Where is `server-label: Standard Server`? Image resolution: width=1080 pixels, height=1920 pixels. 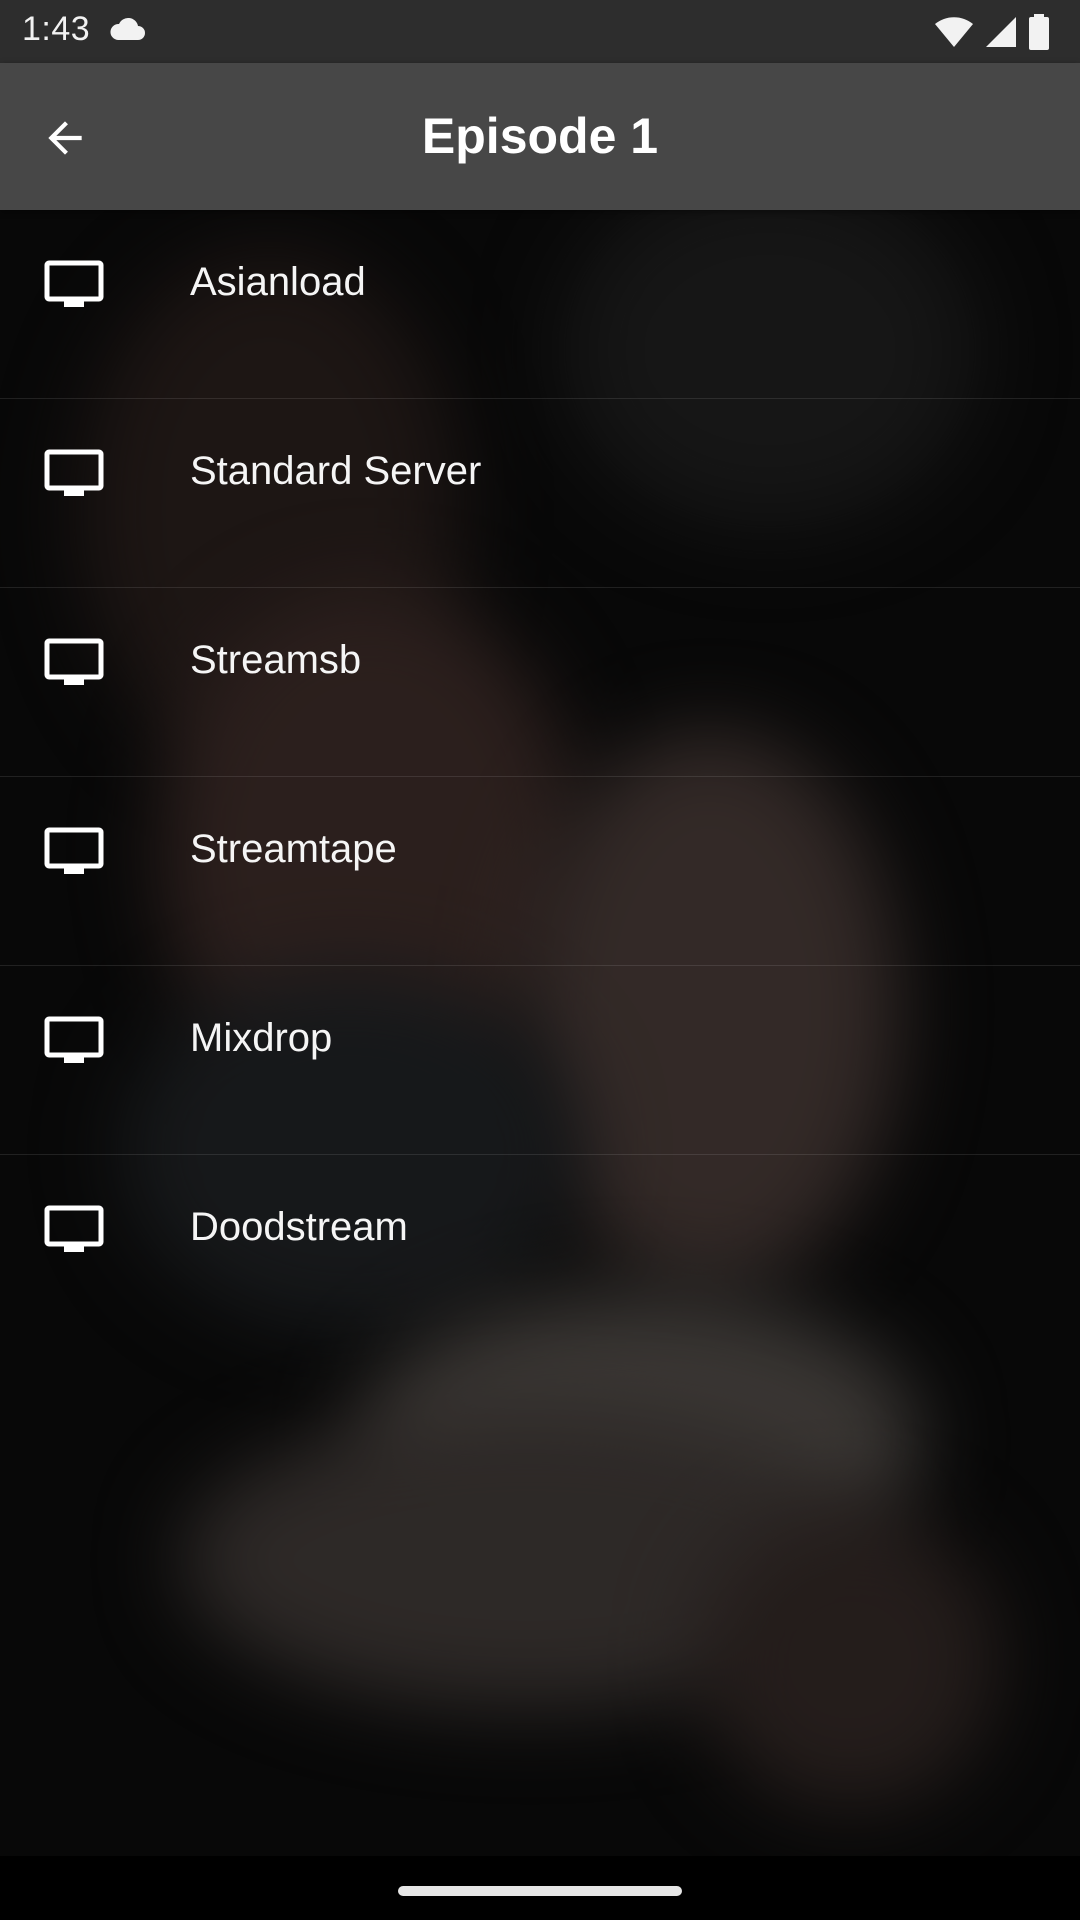 server-label: Standard Server is located at coordinates (336, 471).